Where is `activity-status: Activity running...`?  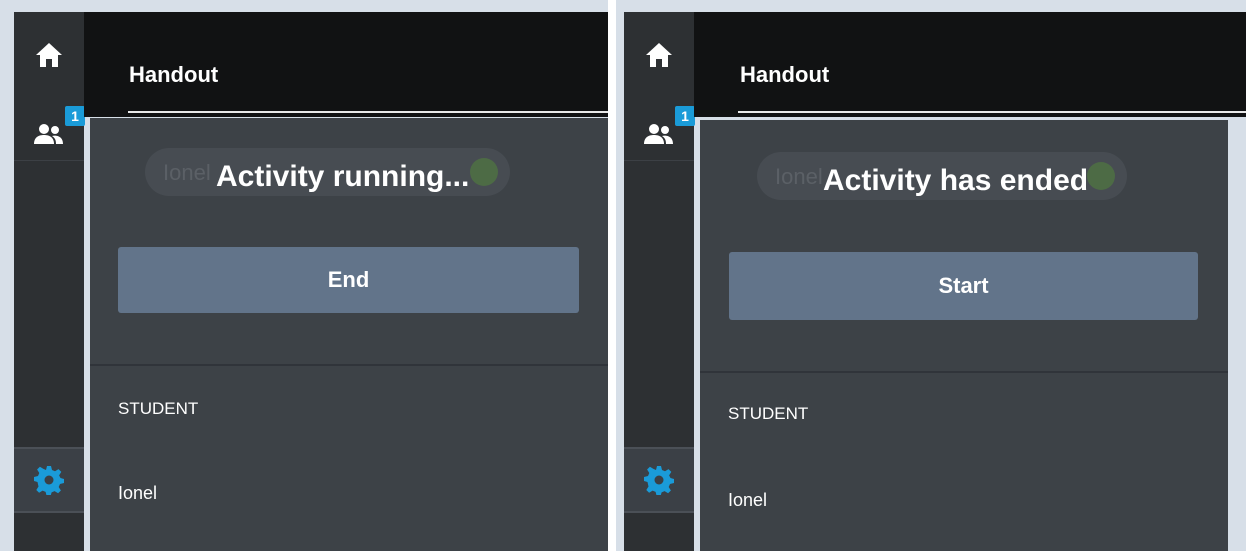 activity-status: Activity running... is located at coordinates (343, 176).